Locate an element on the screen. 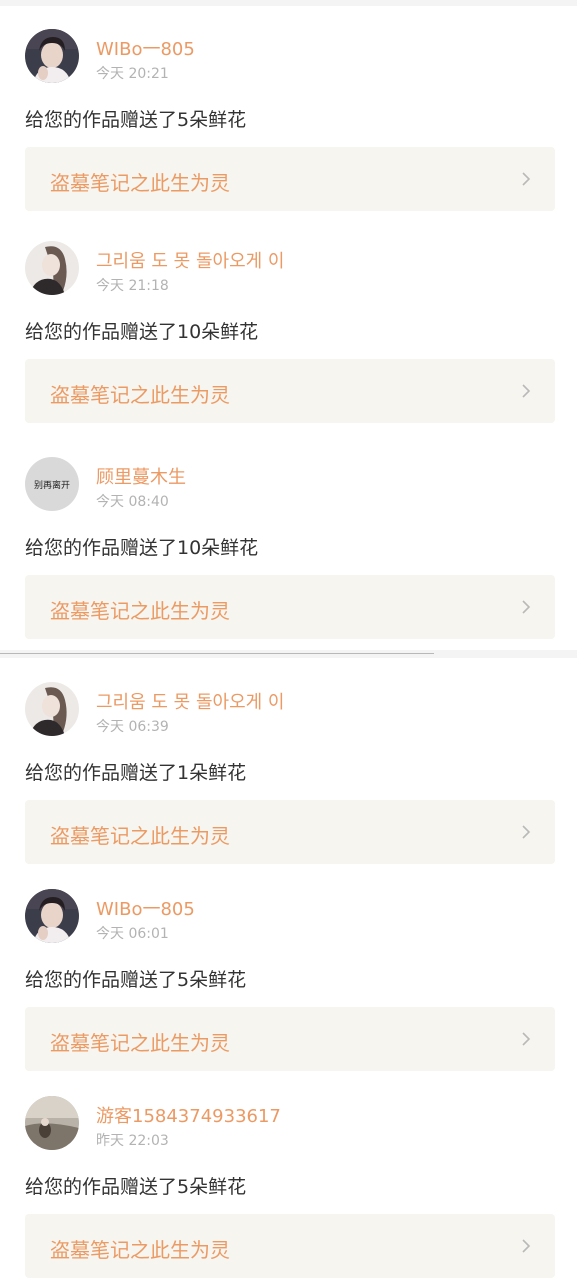 The image size is (577, 1280). timestamp: 今天 21:18 is located at coordinates (132, 286).